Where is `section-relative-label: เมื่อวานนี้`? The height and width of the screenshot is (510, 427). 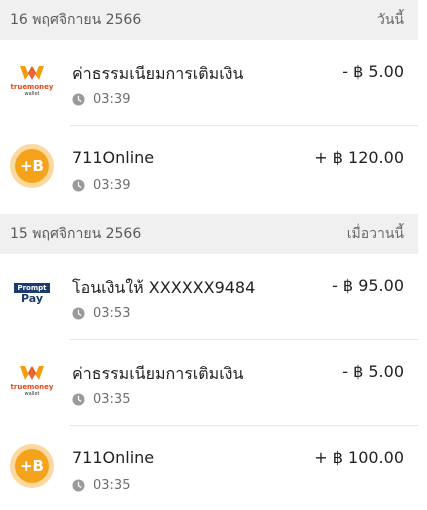 section-relative-label: เมื่อวานนี้ is located at coordinates (375, 234).